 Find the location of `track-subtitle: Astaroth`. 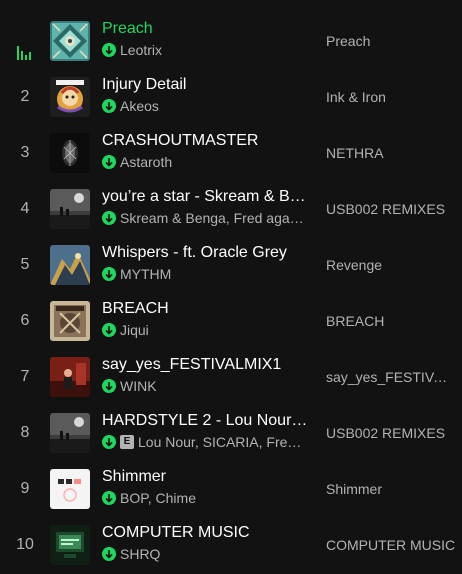

track-subtitle: Astaroth is located at coordinates (205, 162).